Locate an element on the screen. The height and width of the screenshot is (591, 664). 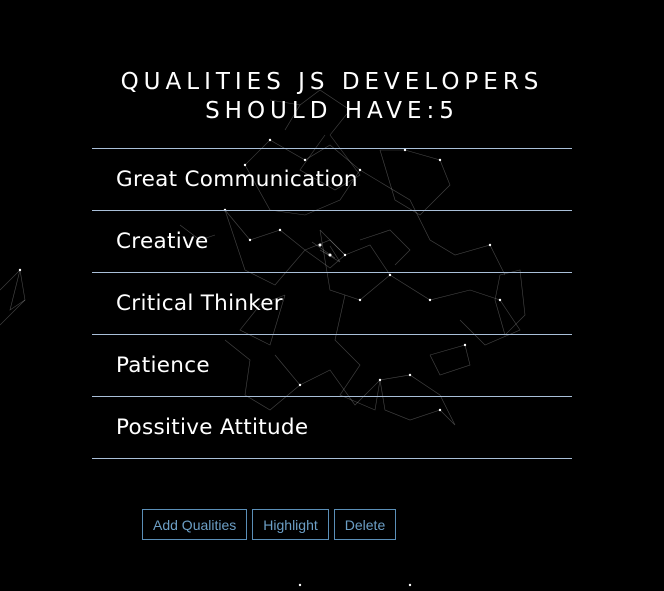
list-item: Creative is located at coordinates (332, 242).